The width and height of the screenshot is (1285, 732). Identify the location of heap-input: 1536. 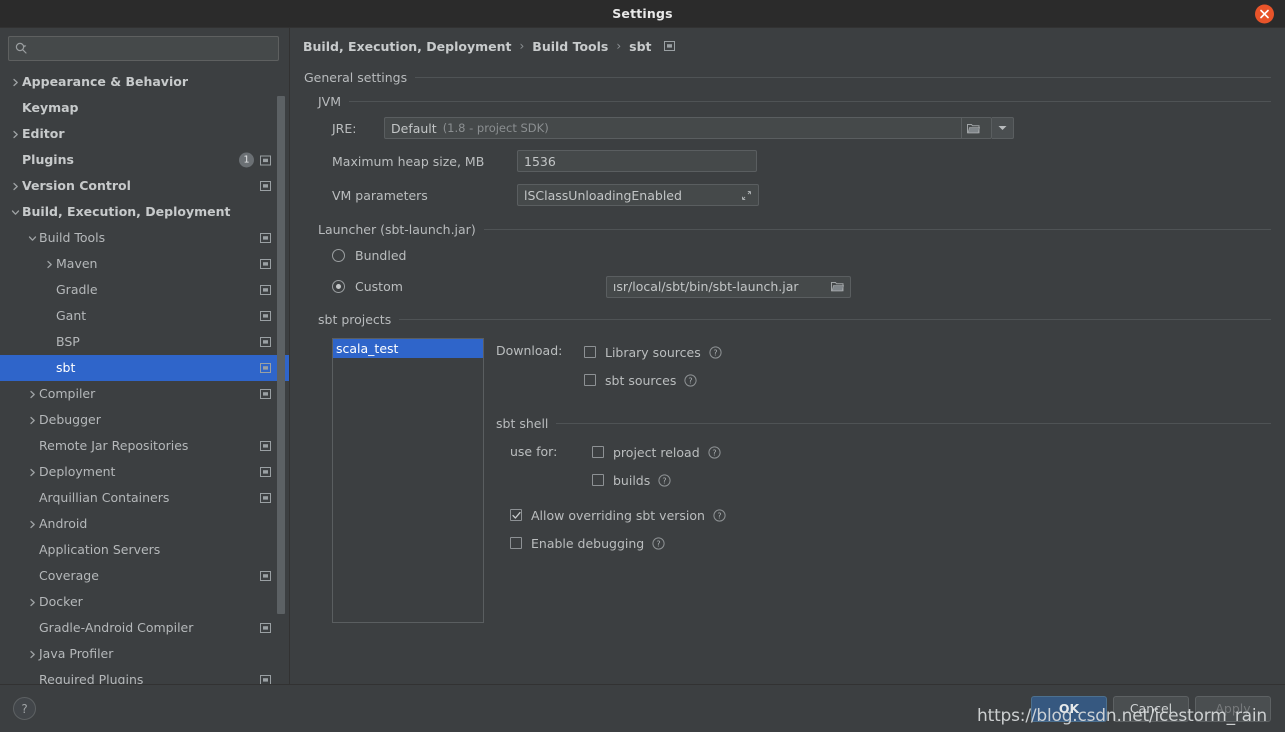
(637, 161).